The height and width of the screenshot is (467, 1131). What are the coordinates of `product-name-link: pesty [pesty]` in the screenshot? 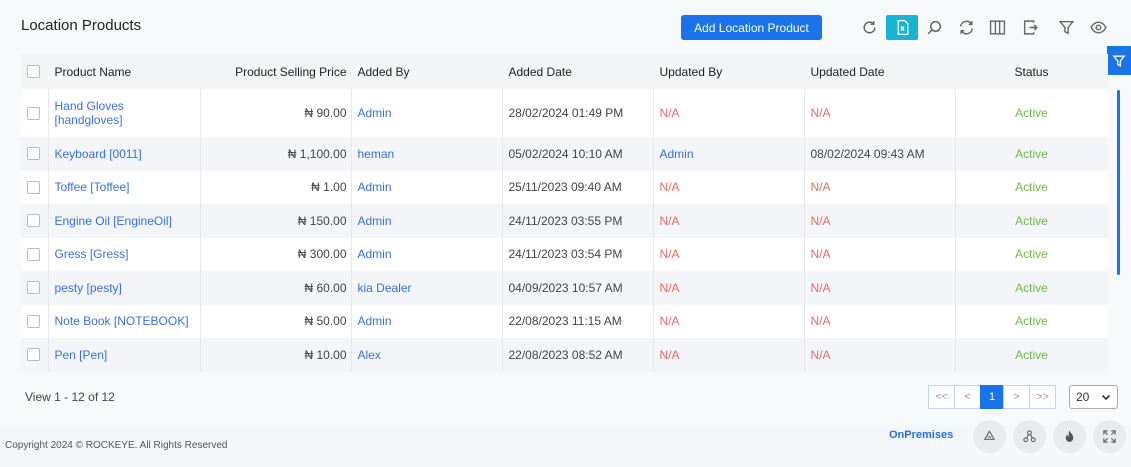 It's located at (124, 288).